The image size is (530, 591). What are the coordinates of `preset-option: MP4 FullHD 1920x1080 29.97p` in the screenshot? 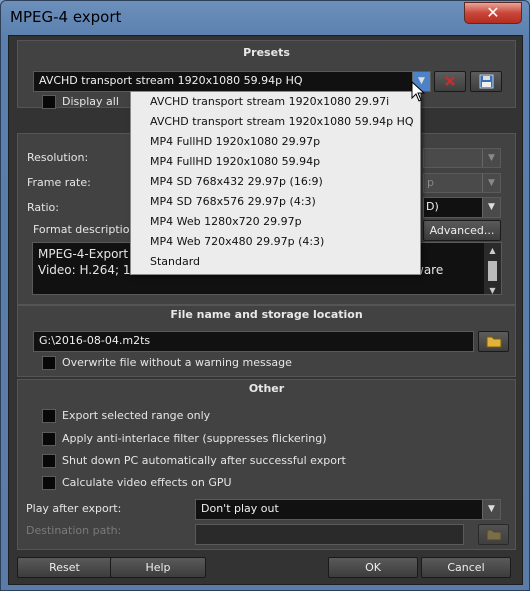 It's located at (275, 142).